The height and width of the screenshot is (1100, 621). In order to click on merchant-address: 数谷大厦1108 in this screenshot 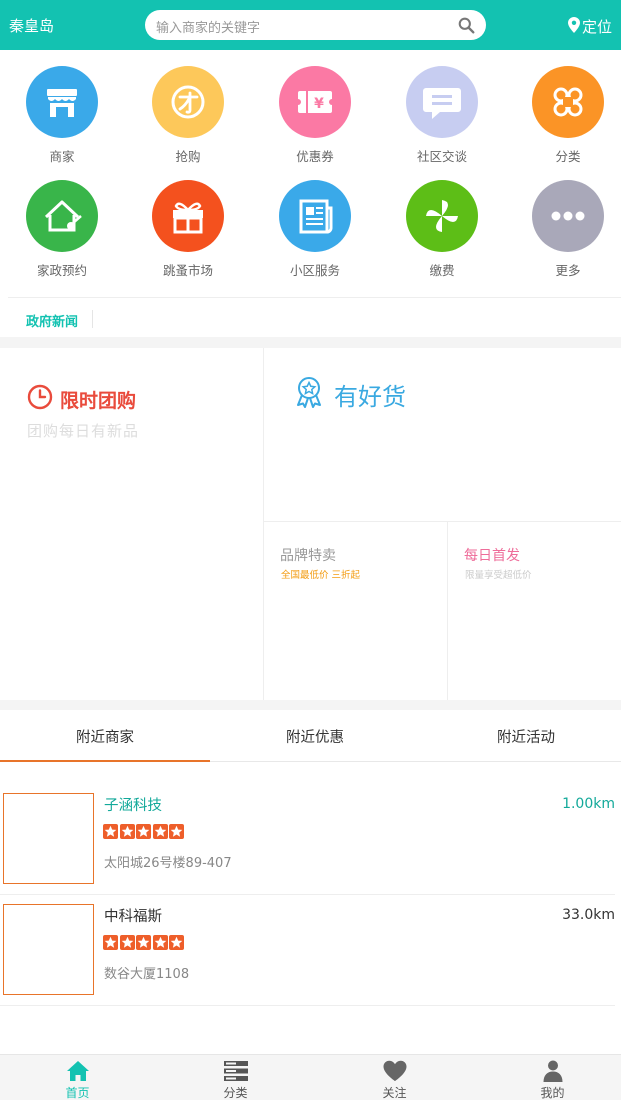, I will do `click(147, 974)`.